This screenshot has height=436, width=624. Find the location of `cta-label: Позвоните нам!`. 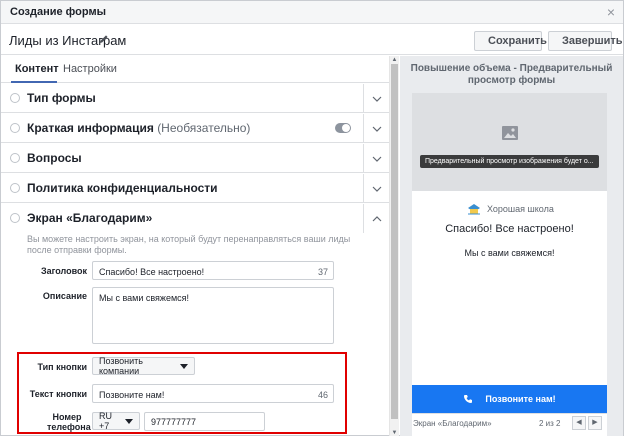

cta-label: Позвоните нам! is located at coordinates (520, 399).